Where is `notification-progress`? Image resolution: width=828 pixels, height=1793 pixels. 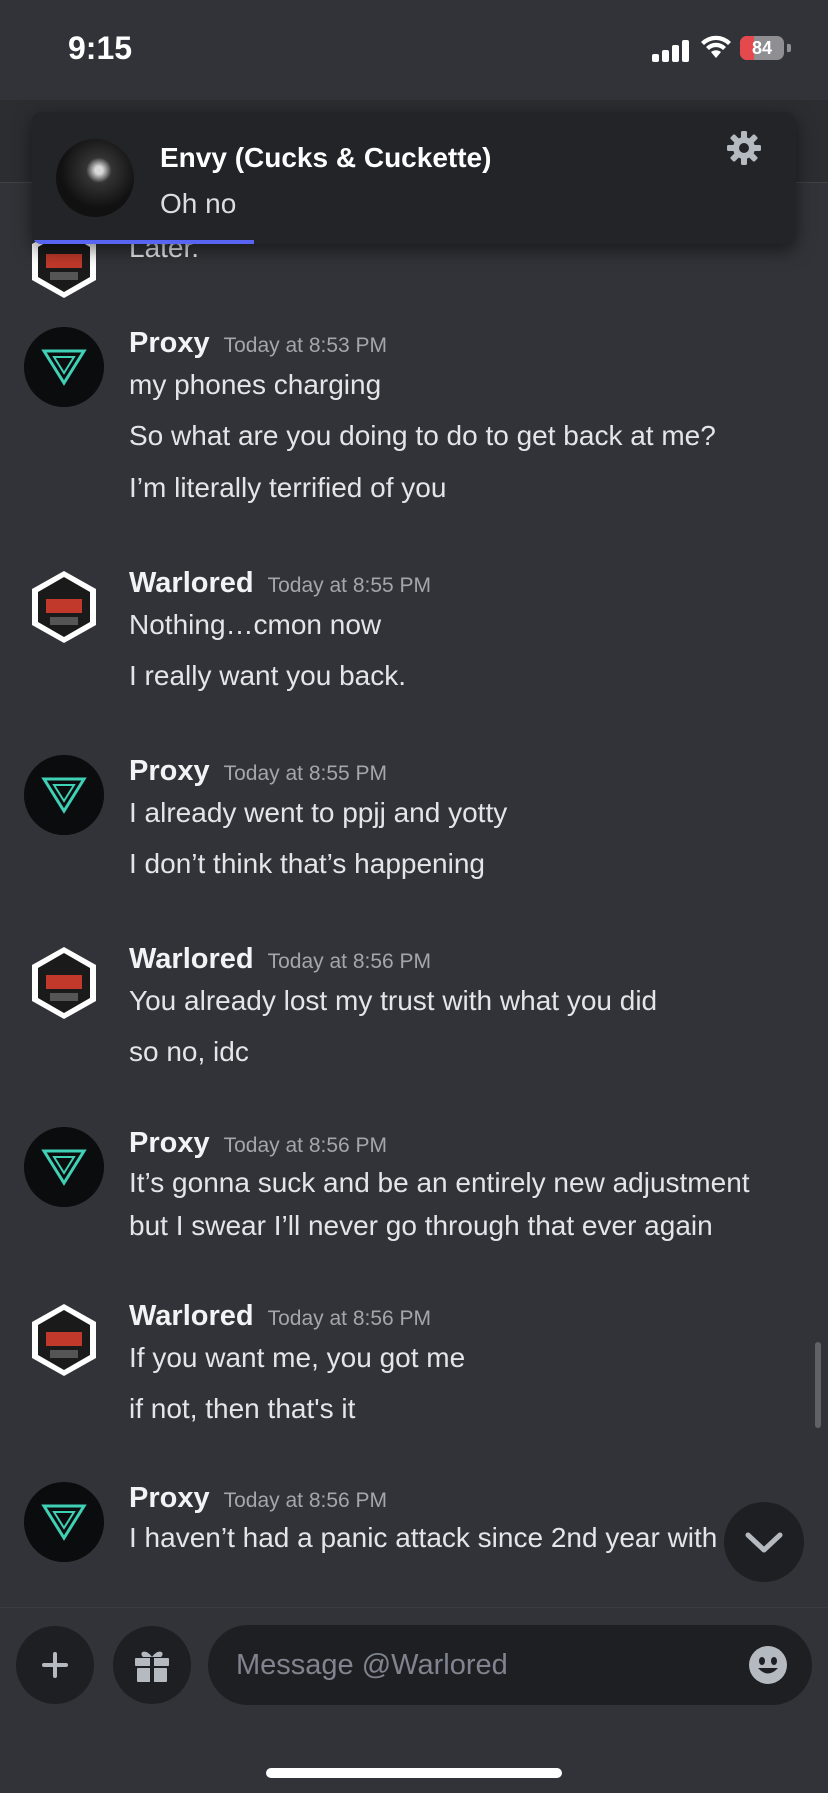
notification-progress is located at coordinates (143, 242).